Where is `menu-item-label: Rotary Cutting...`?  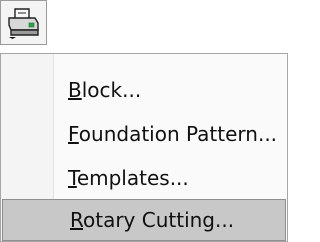
menu-item-label: Rotary Cutting... is located at coordinates (152, 220).